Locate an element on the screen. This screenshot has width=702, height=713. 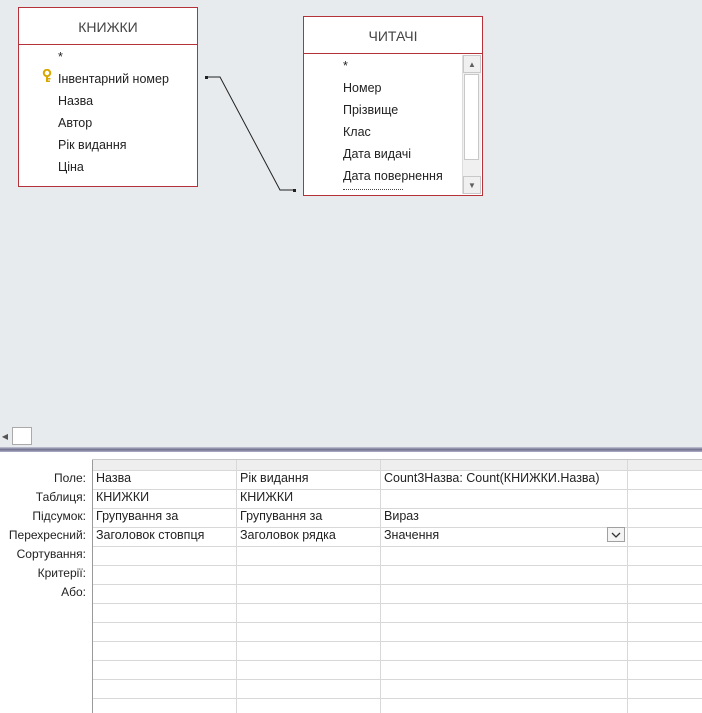
cell-crosstab: Заголовок рядка is located at coordinates (308, 535).